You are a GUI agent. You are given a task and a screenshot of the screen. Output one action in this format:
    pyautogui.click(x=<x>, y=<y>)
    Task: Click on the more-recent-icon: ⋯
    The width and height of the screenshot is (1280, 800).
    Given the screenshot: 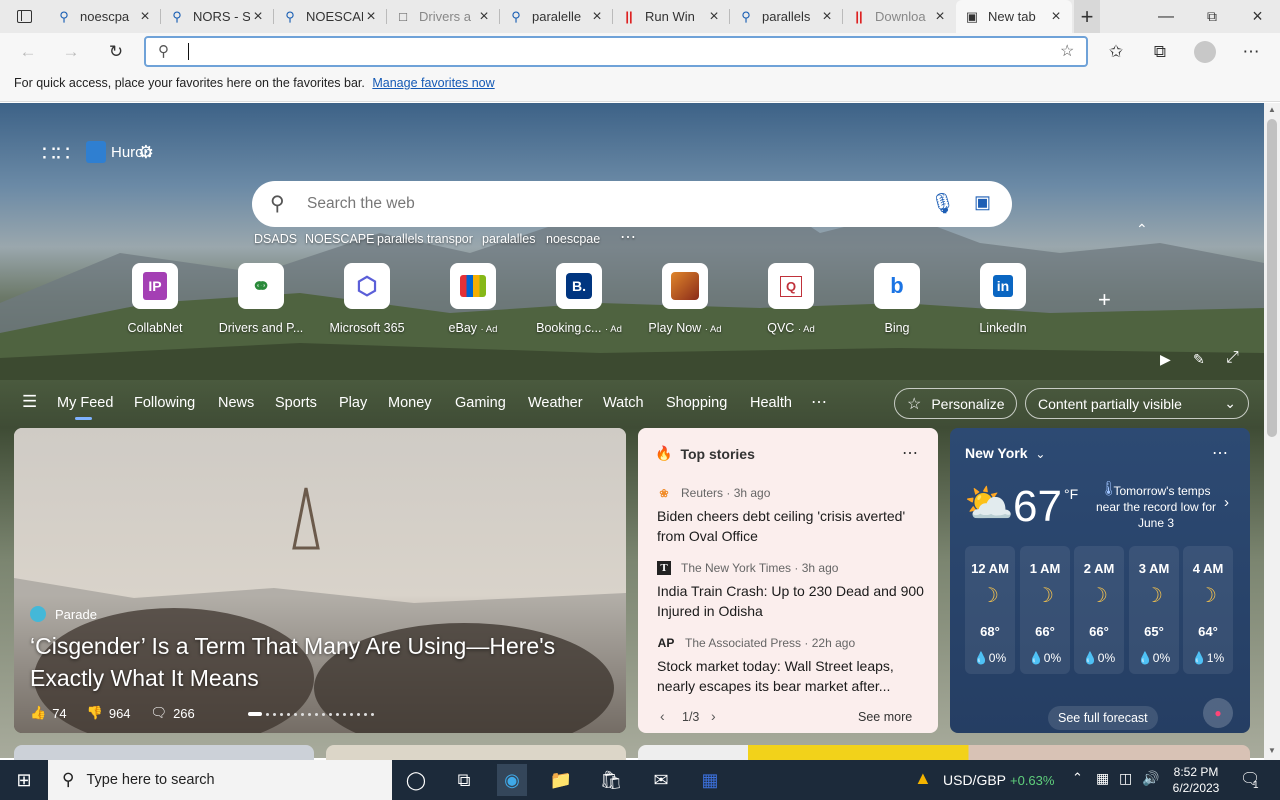 What is the action you would take?
    pyautogui.click(x=628, y=237)
    